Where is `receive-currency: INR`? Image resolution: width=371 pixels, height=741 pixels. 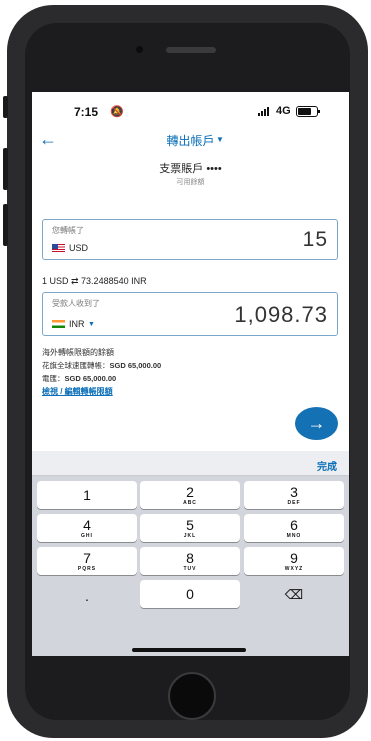 receive-currency: INR is located at coordinates (77, 324).